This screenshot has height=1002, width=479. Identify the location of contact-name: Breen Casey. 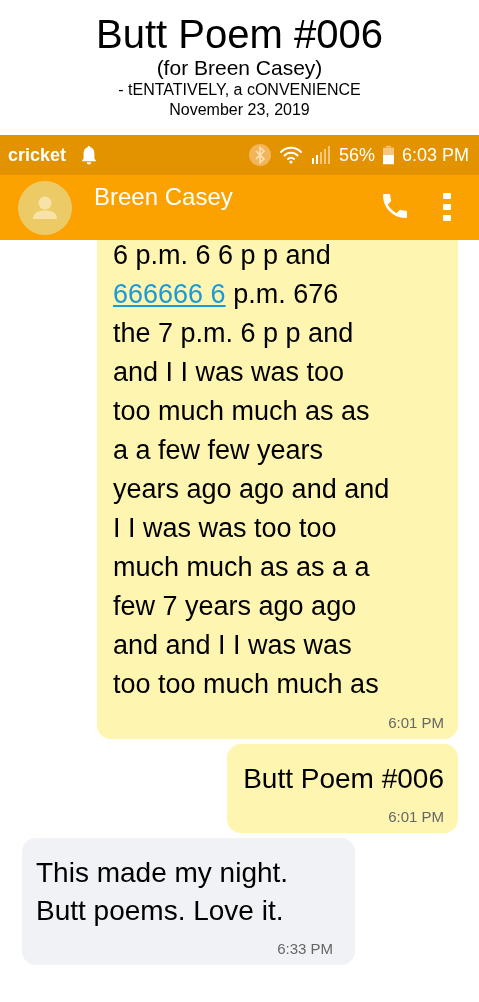
(163, 197).